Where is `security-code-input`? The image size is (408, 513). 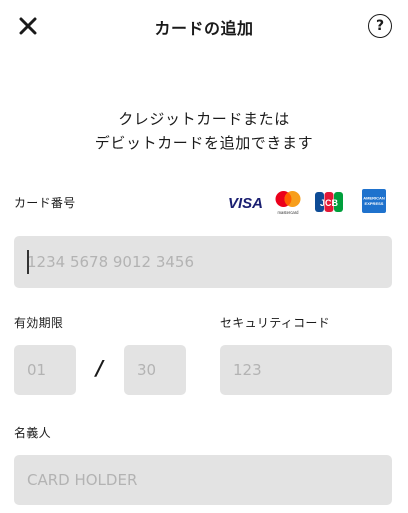 security-code-input is located at coordinates (306, 370).